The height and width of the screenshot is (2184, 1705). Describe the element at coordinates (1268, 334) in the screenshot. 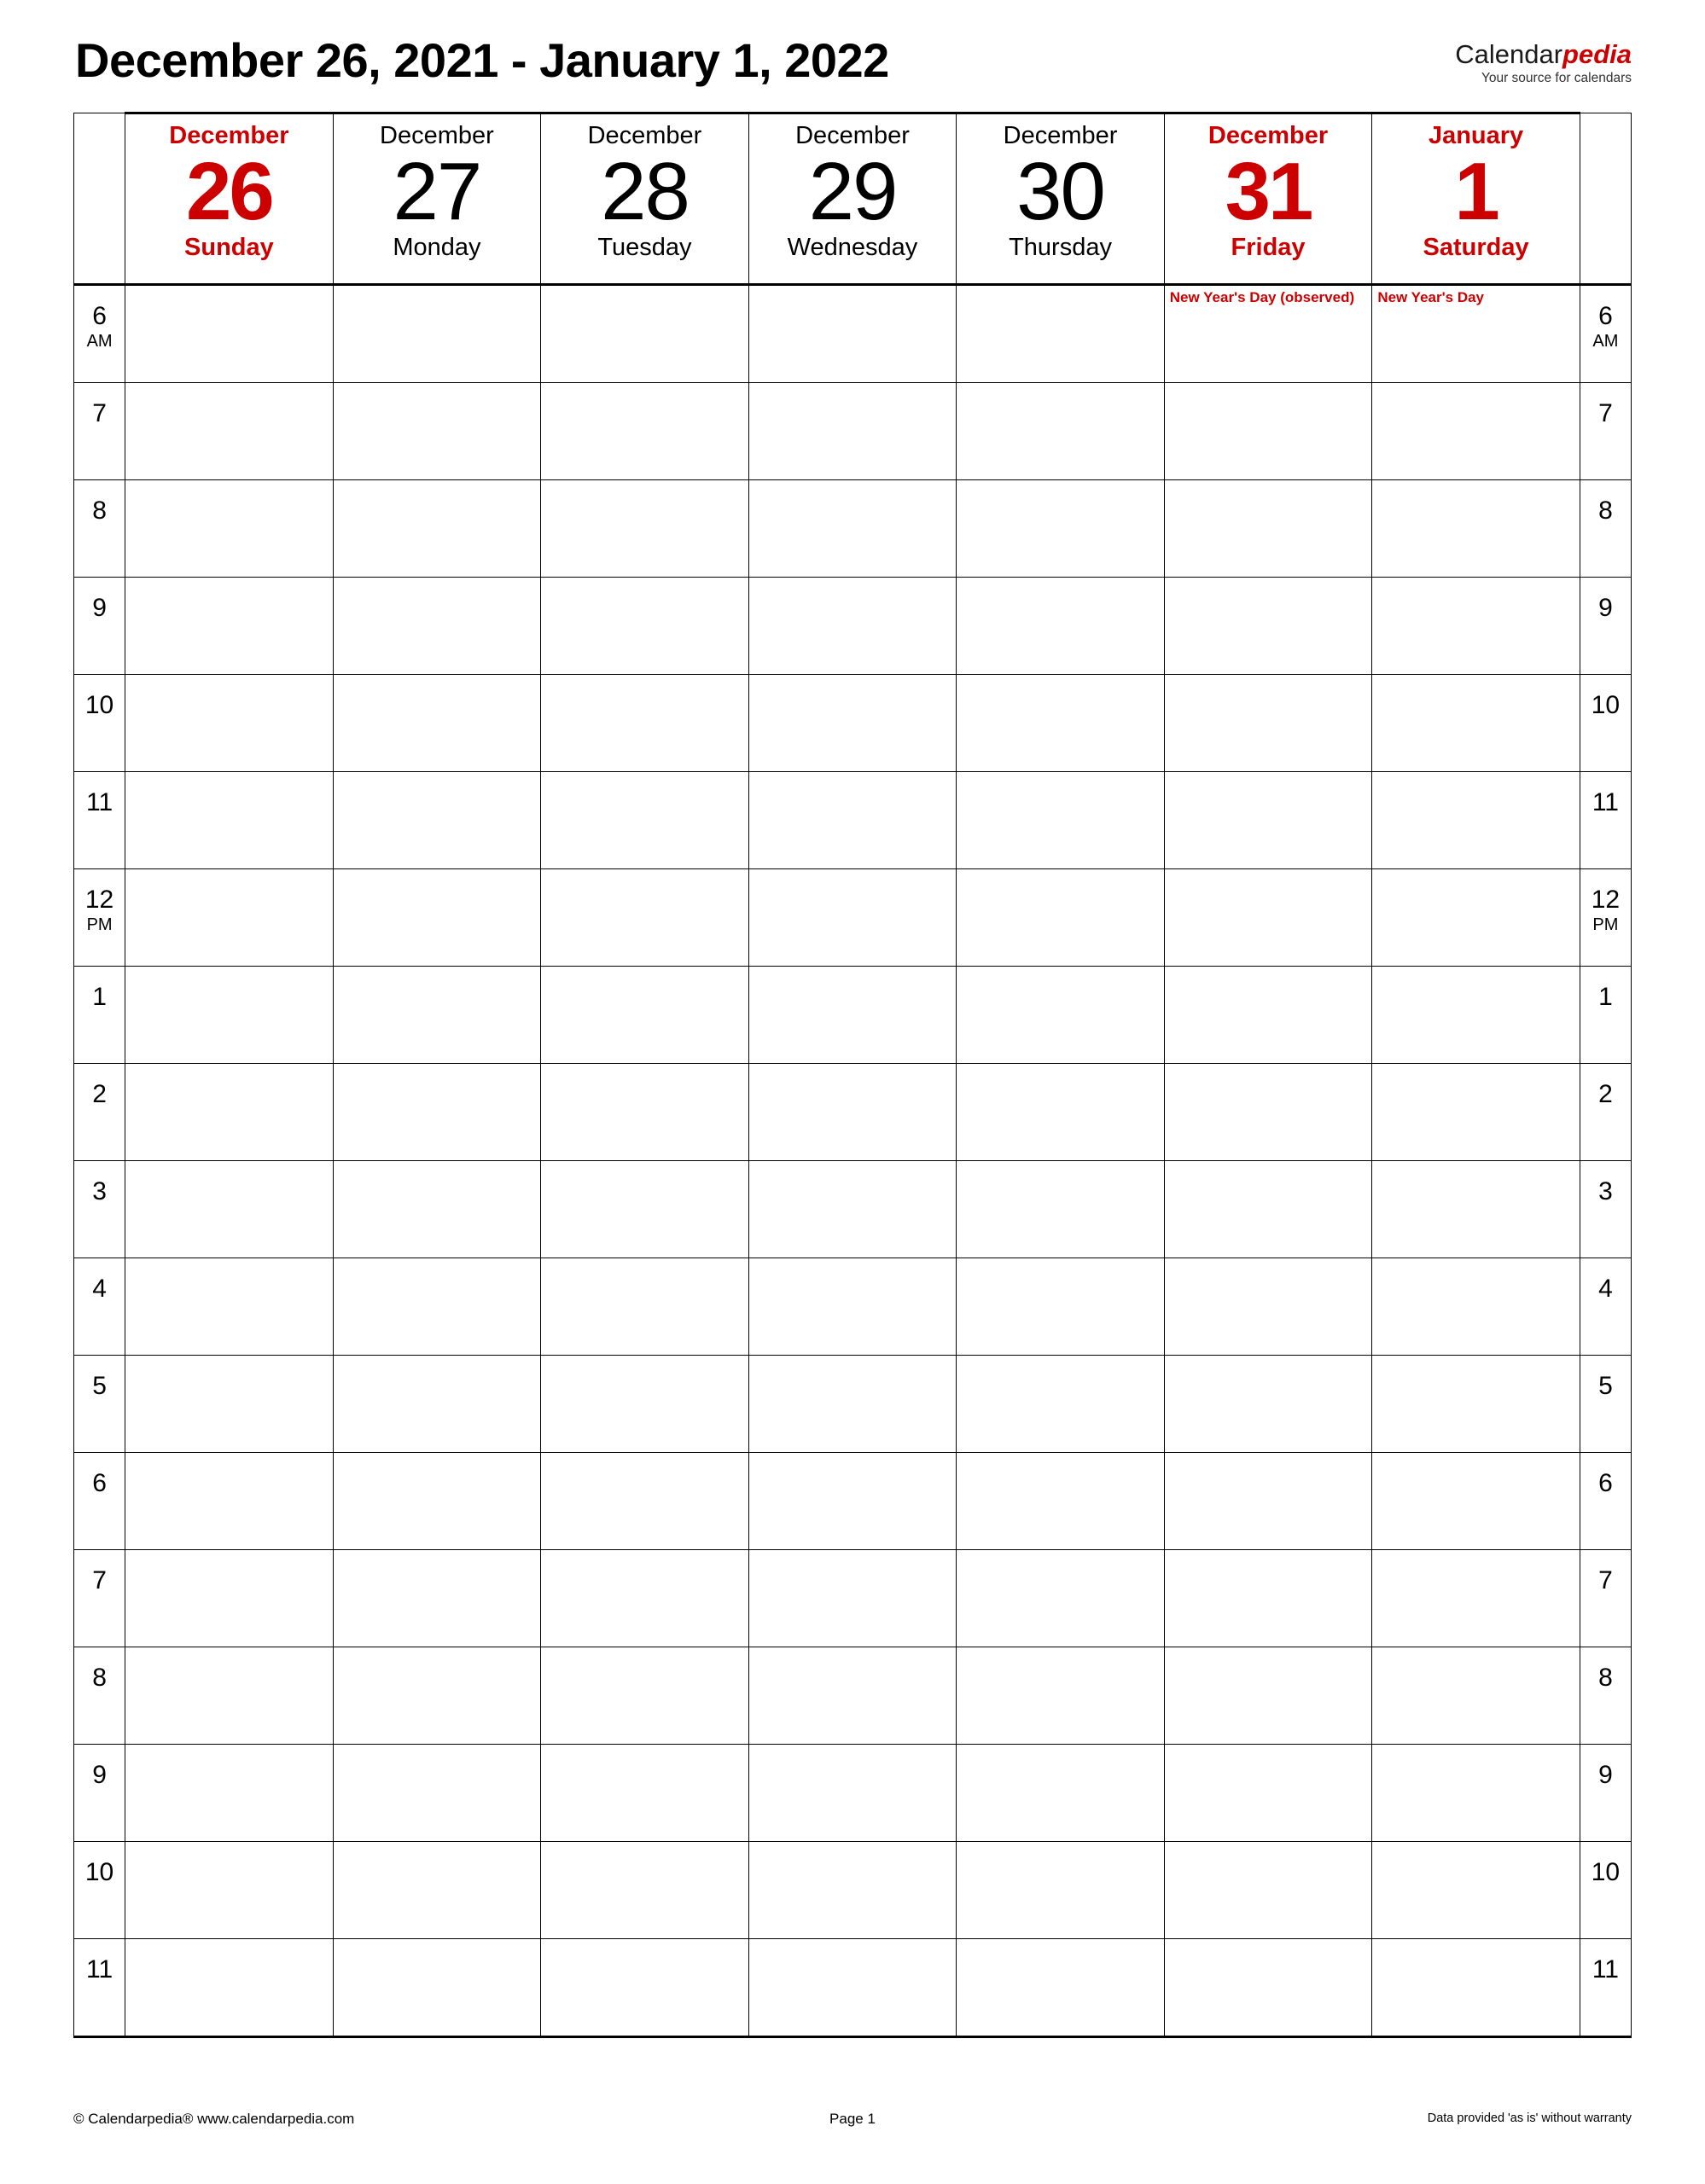

I see `time-slot: New Year's Day (observed)` at that location.